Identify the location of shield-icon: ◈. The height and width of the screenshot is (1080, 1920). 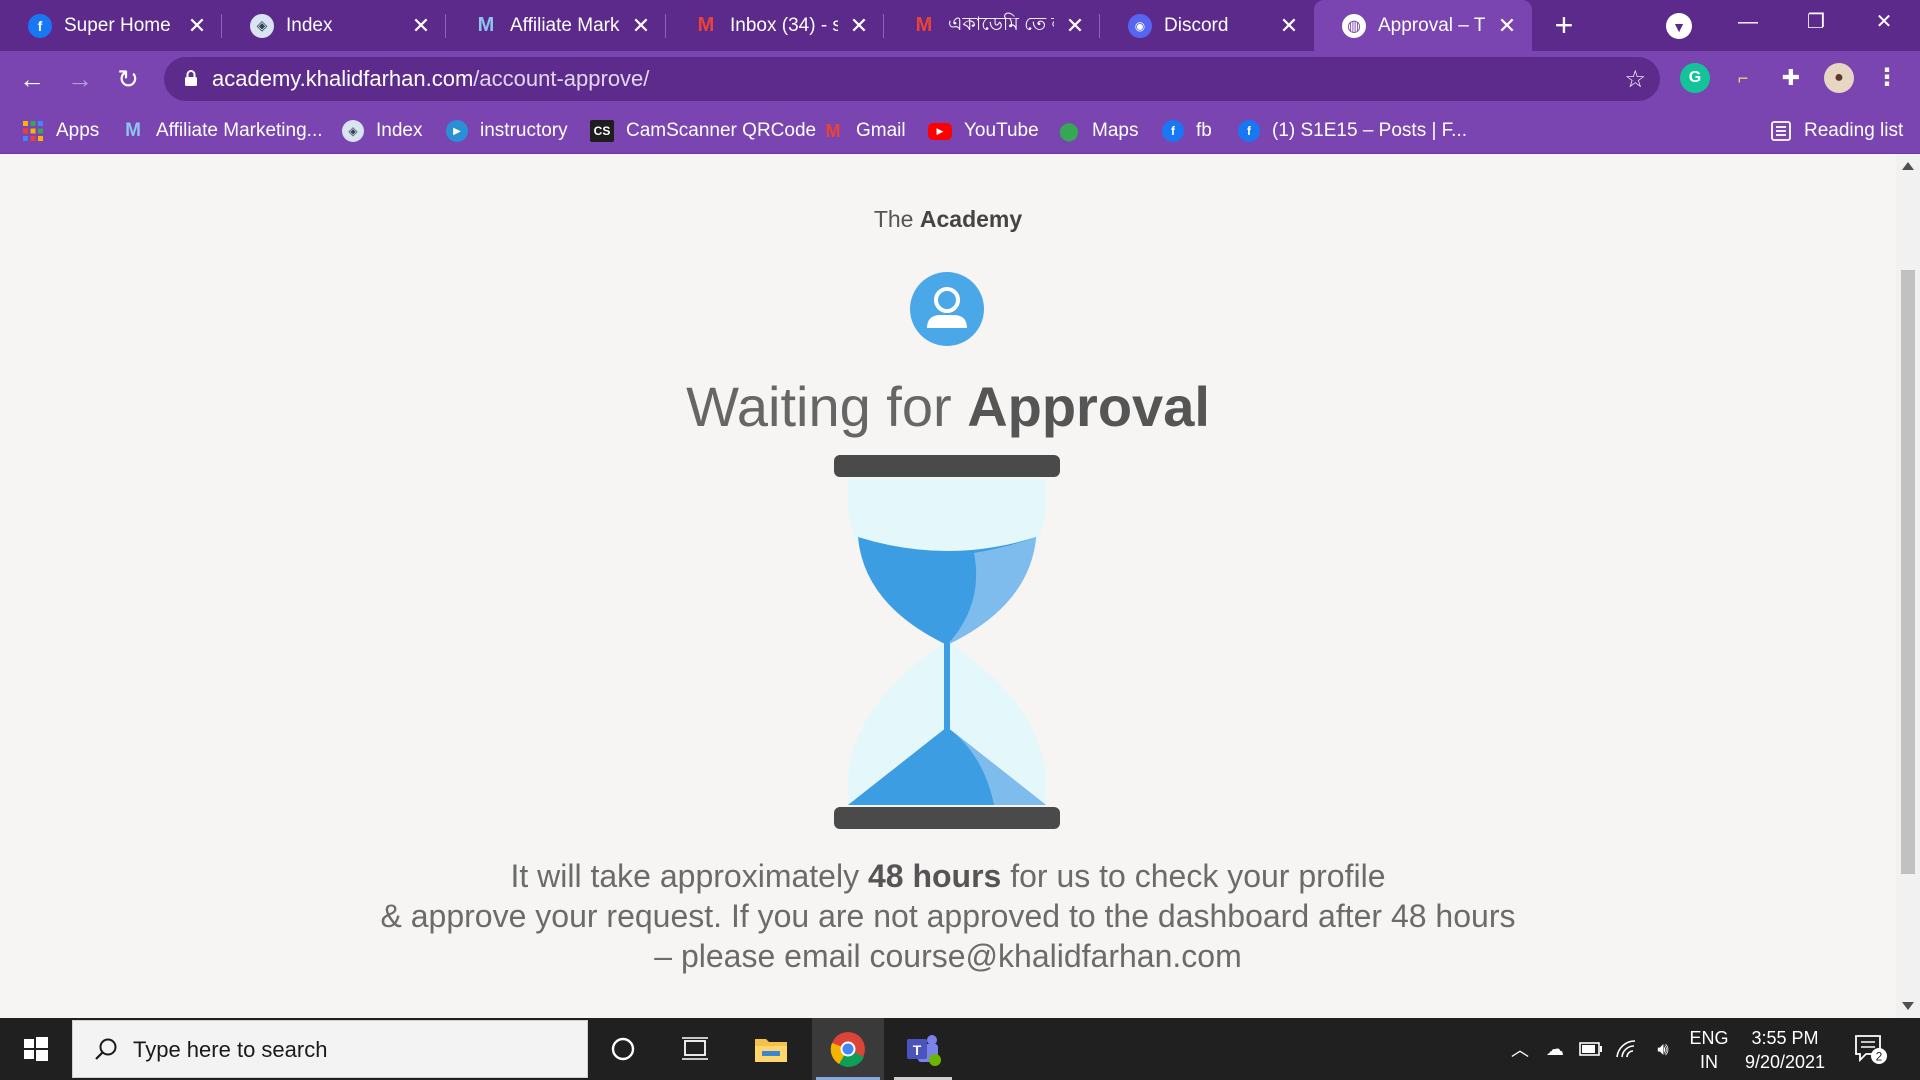
(353, 131).